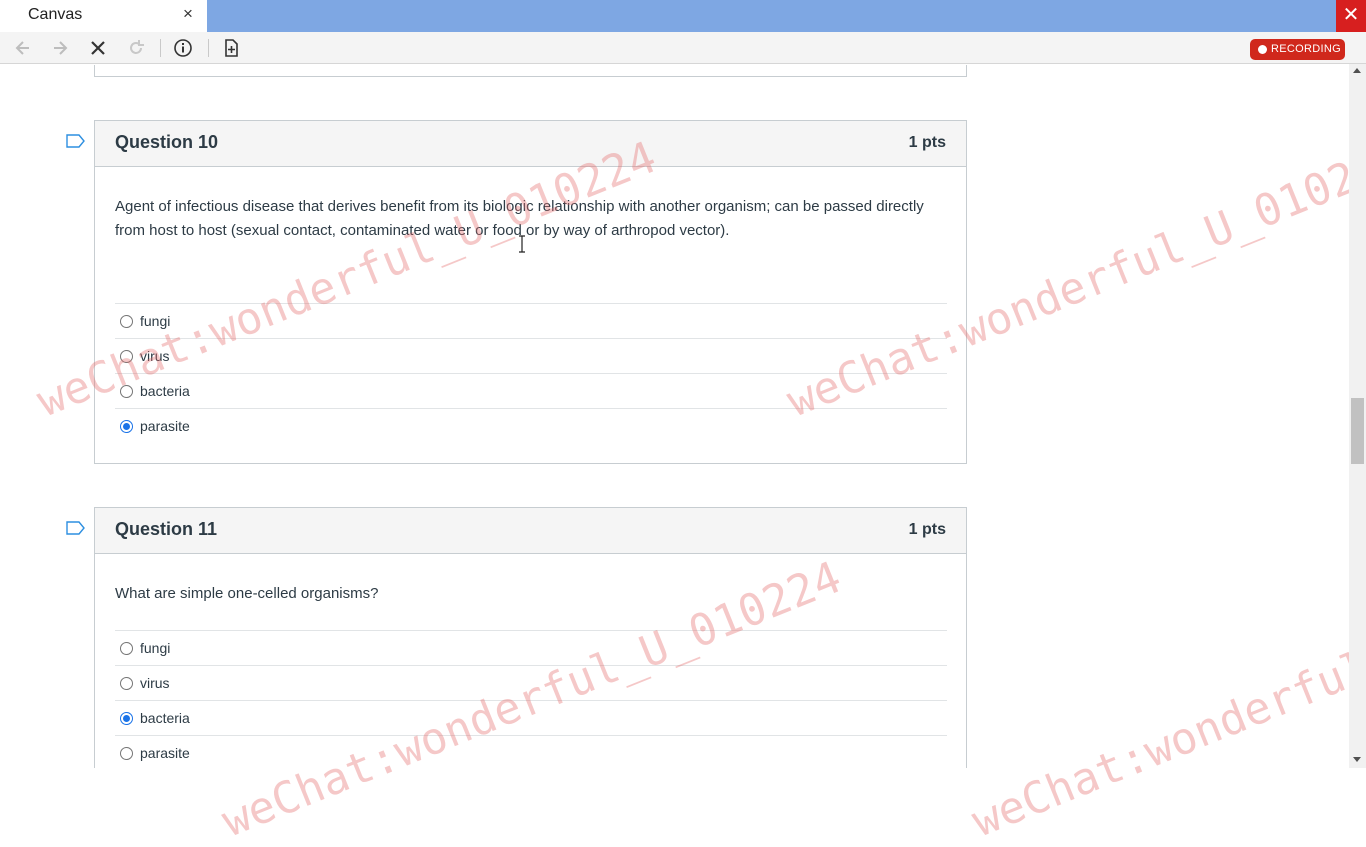  Describe the element at coordinates (60, 48) in the screenshot. I see `forward-arrow-icon` at that location.